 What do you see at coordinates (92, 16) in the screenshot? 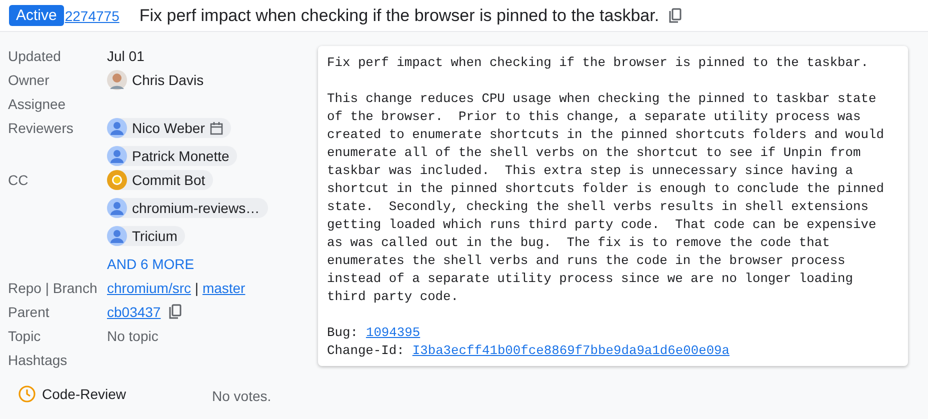
I see `change-number-link: 2274775` at bounding box center [92, 16].